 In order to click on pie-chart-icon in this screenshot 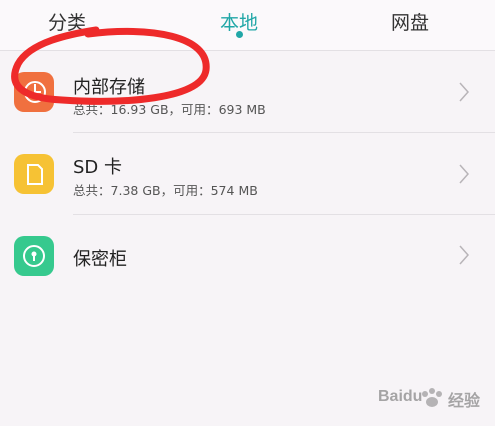, I will do `click(34, 92)`.